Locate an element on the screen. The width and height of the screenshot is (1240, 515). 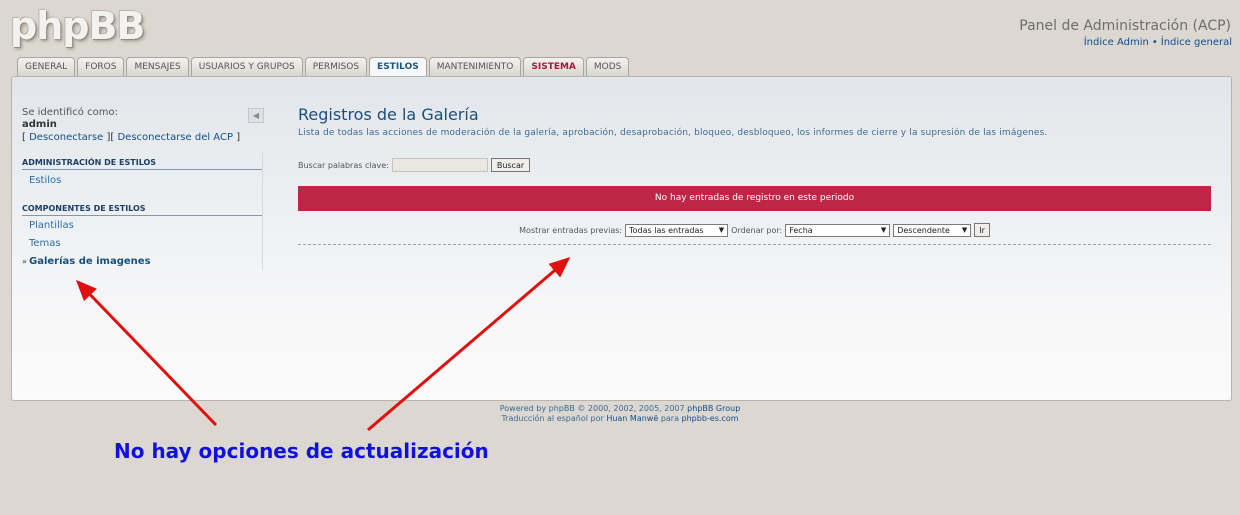
search-label: Buscar palabras clave: is located at coordinates (343, 165).